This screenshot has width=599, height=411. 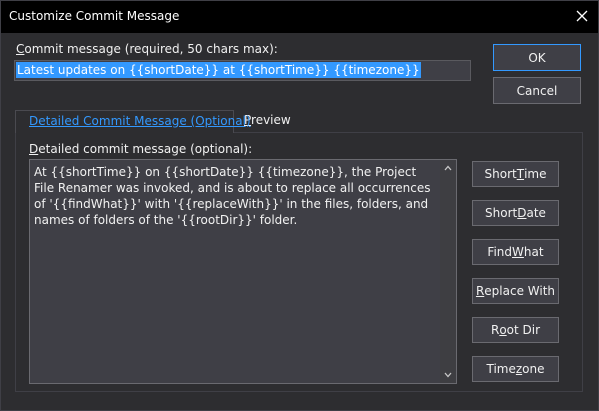 I want to click on timezone-label-post: one, so click(x=533, y=369).